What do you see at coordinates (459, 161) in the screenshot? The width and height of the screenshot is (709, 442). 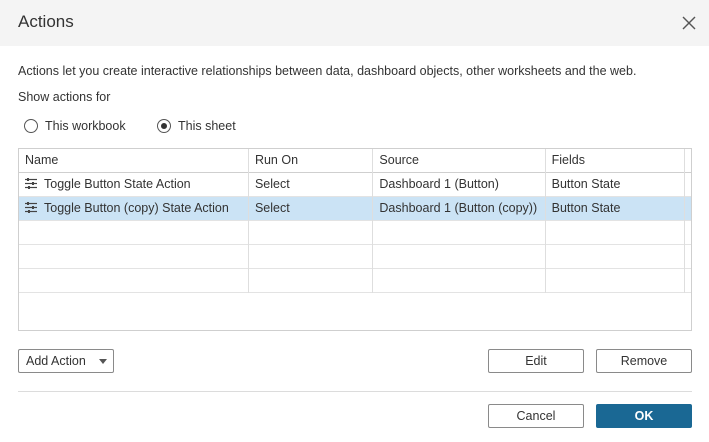 I see `column-header-source: Source` at bounding box center [459, 161].